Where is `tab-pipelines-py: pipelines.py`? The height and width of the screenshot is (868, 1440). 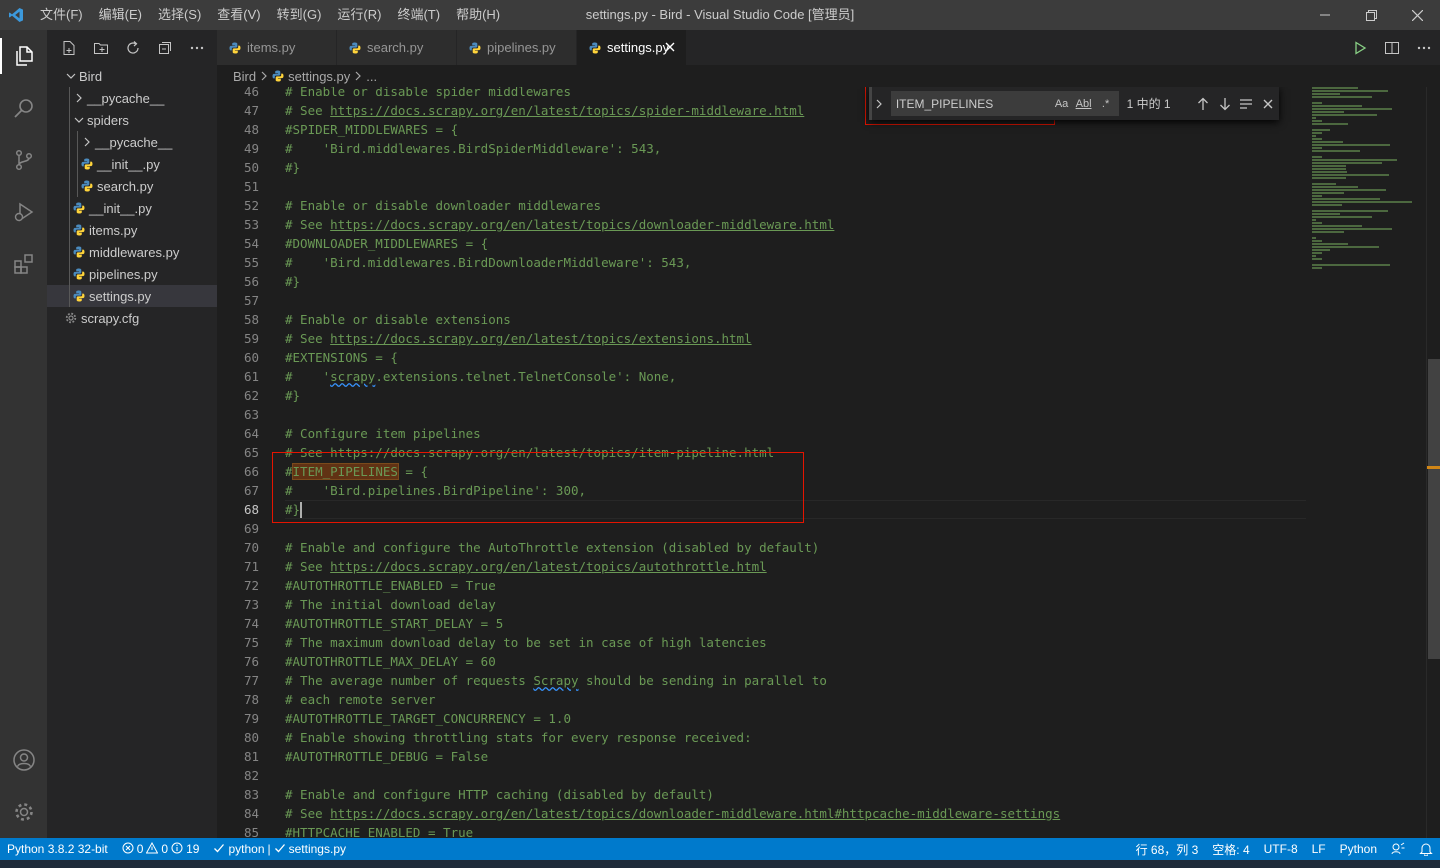 tab-pipelines-py: pipelines.py is located at coordinates (517, 47).